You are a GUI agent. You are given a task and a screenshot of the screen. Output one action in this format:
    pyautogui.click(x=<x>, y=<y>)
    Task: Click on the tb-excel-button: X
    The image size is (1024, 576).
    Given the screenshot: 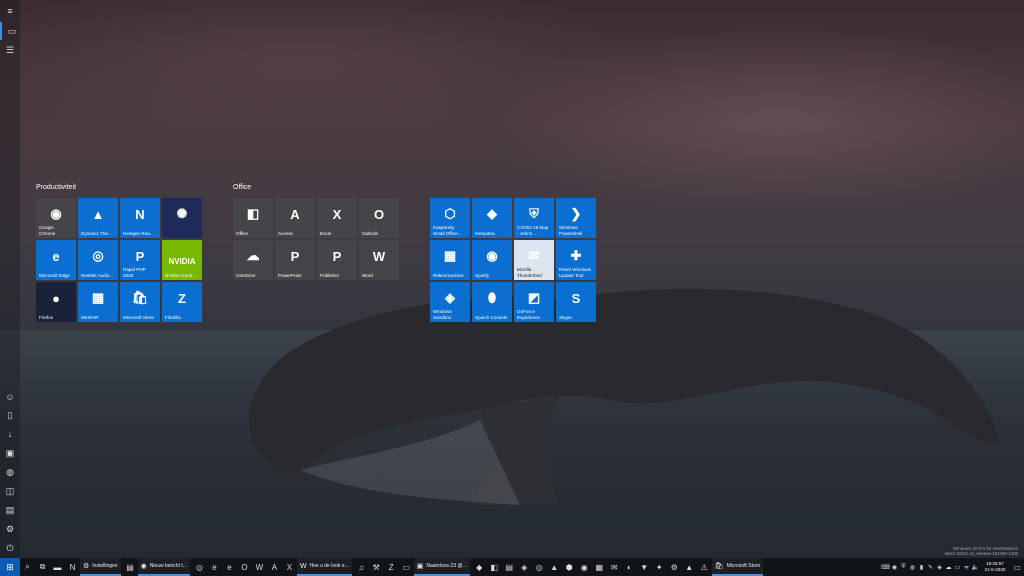 What is the action you would take?
    pyautogui.click(x=289, y=567)
    